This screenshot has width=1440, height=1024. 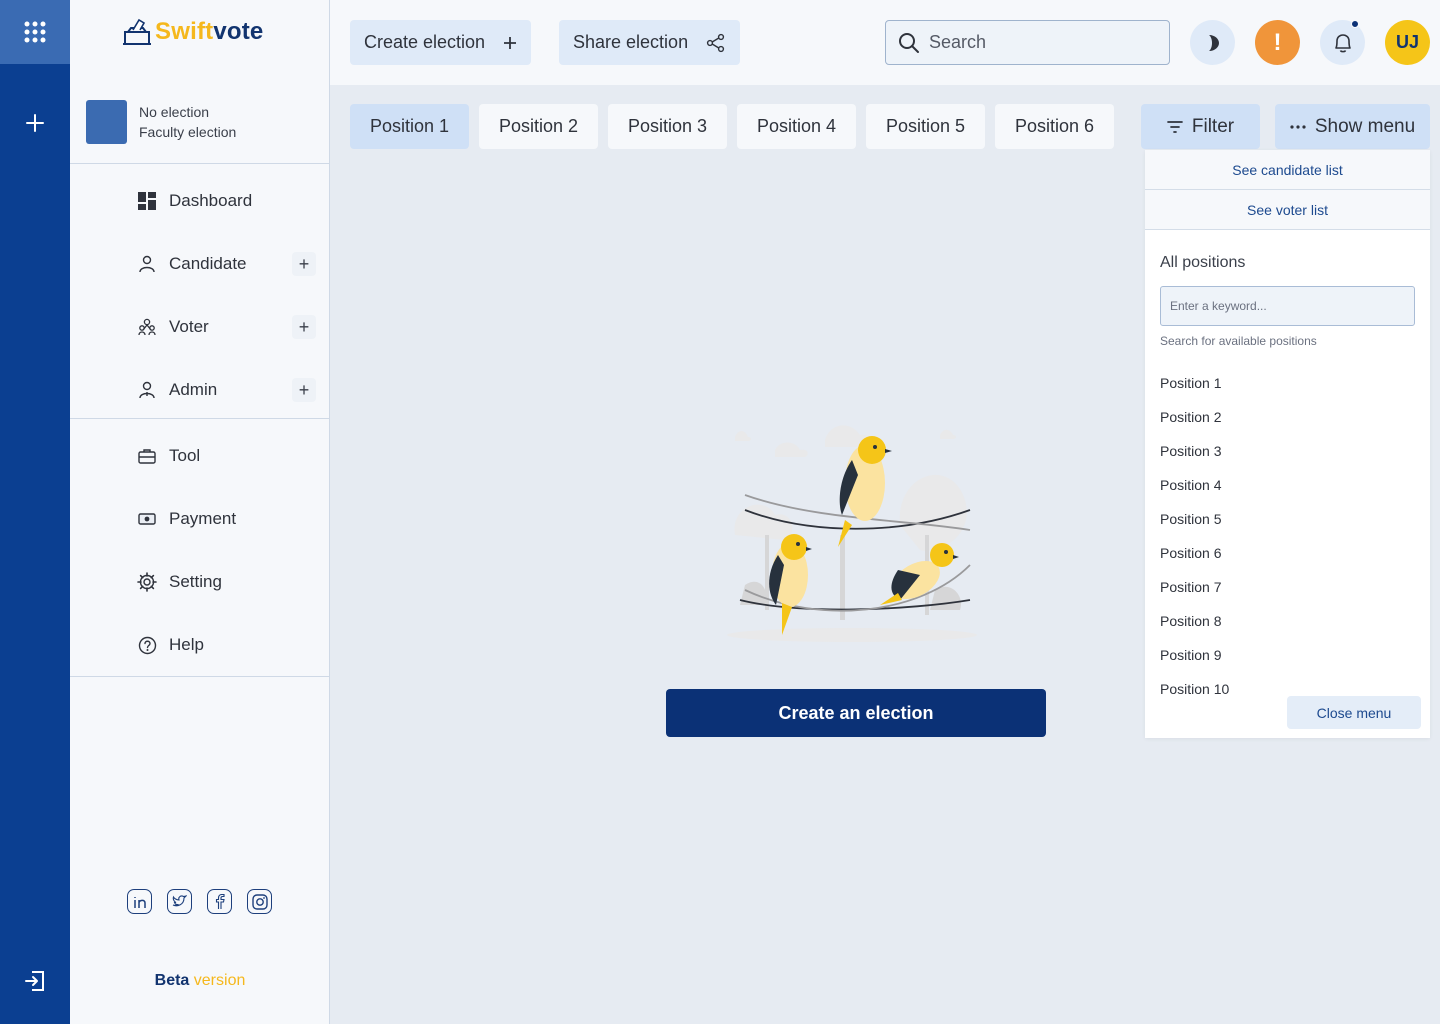 I want to click on filter-icon, so click(x=1175, y=126).